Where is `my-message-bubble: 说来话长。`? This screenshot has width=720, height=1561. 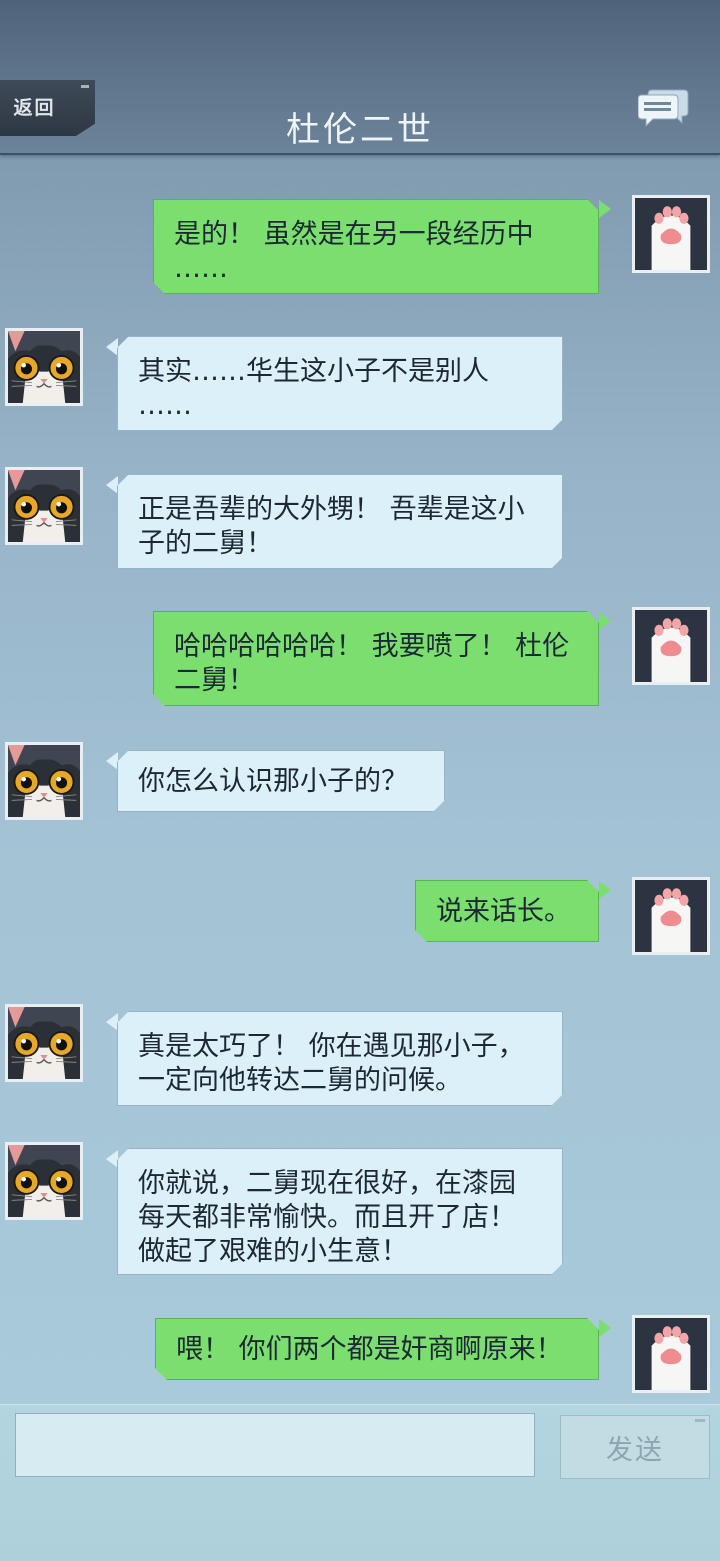 my-message-bubble: 说来话长。 is located at coordinates (507, 911).